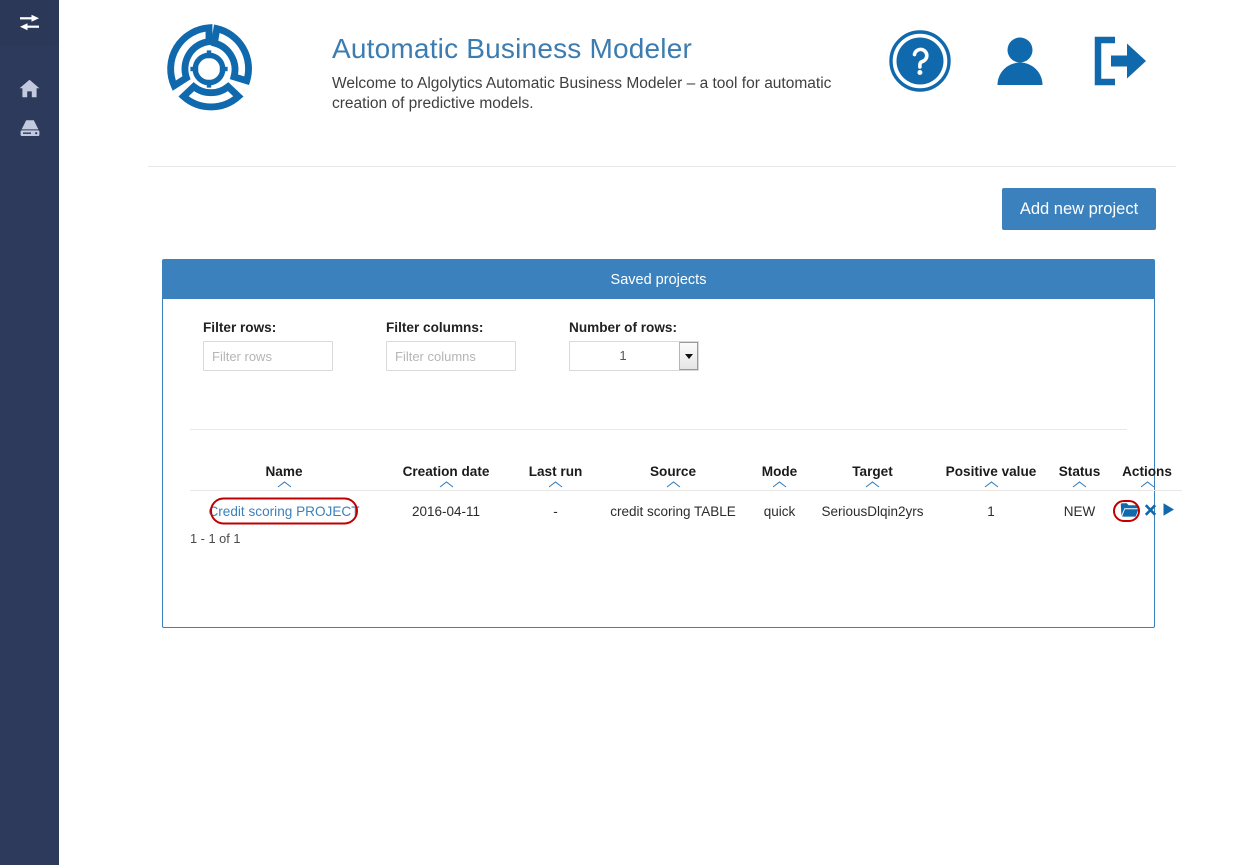 The width and height of the screenshot is (1253, 865). What do you see at coordinates (991, 471) in the screenshot?
I see `column-label: Positive value` at bounding box center [991, 471].